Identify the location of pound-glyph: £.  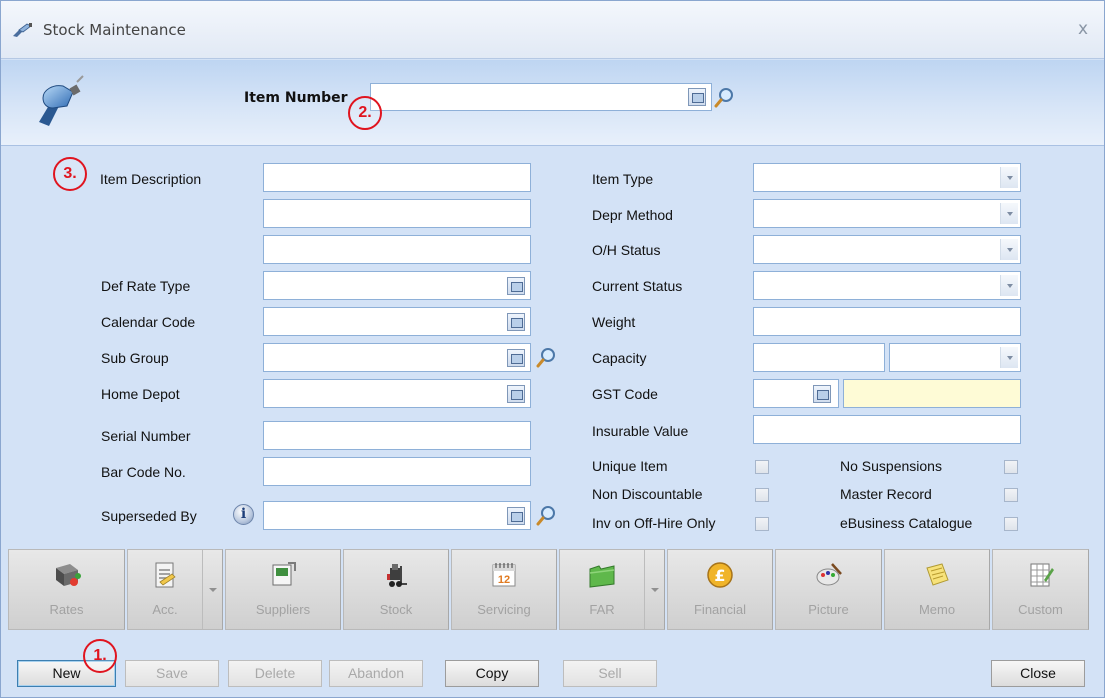
(719, 575).